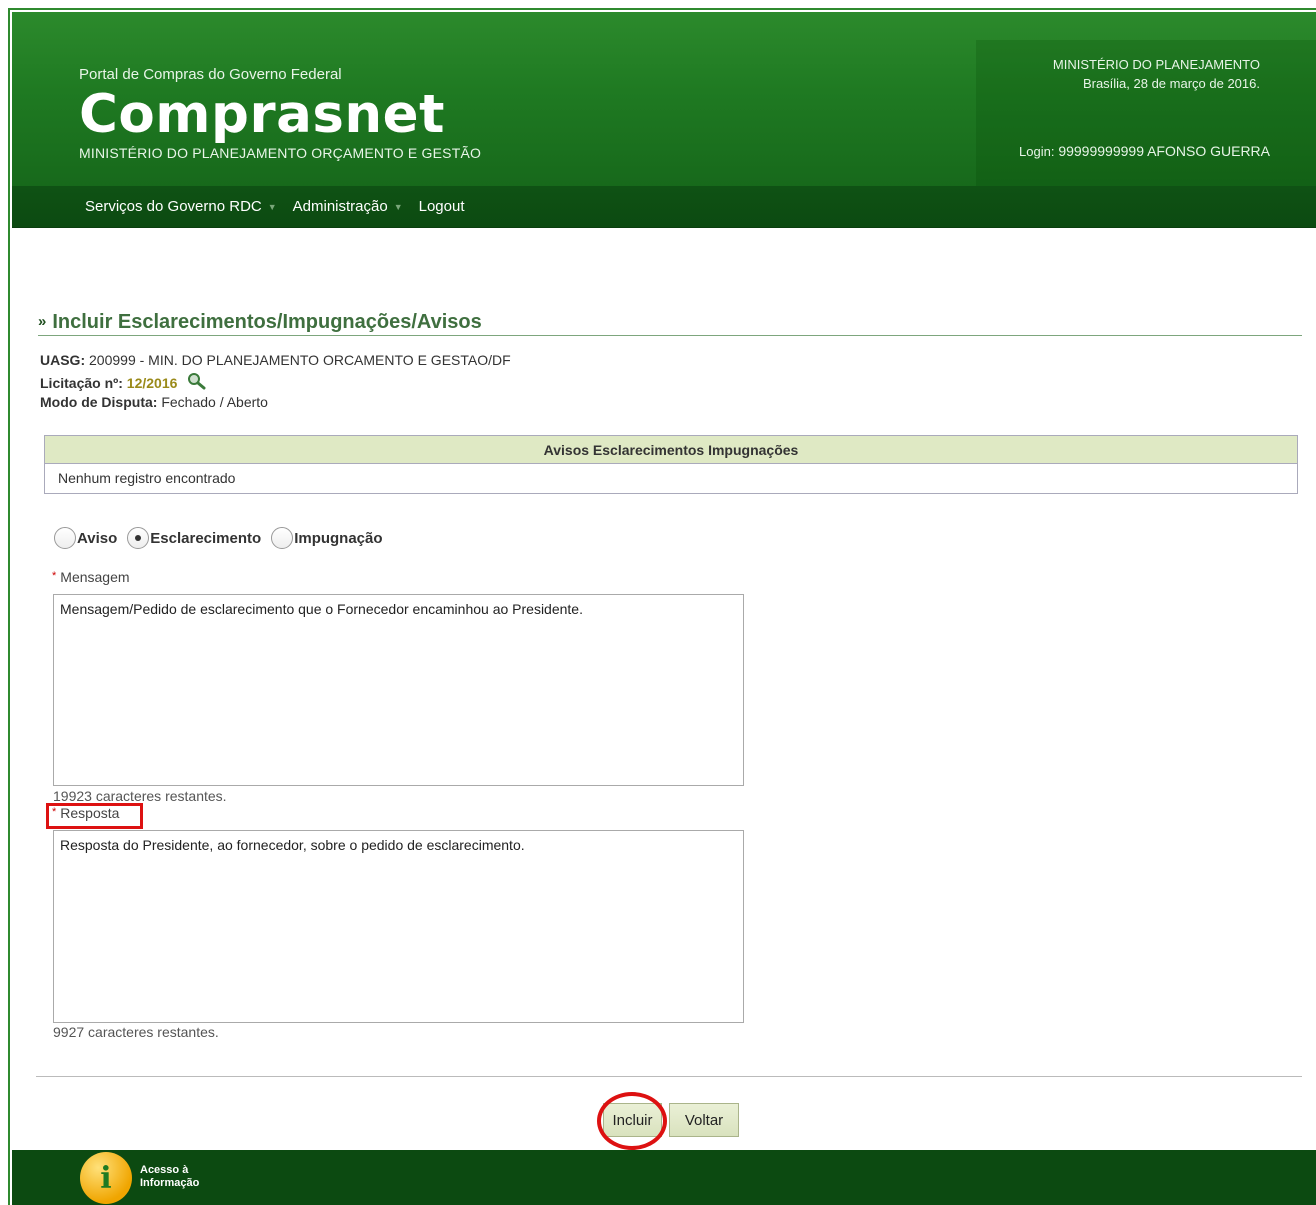 Image resolution: width=1316 pixels, height=1205 pixels. I want to click on modo-value: Fechado / Aberto, so click(214, 402).